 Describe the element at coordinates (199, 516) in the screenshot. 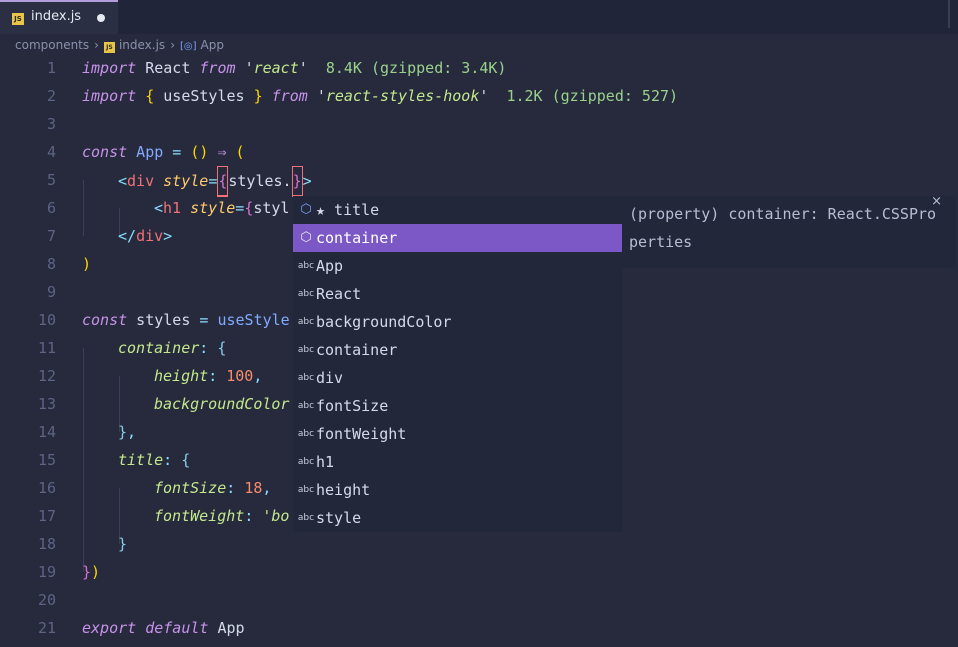

I see `token: fontWeight` at that location.